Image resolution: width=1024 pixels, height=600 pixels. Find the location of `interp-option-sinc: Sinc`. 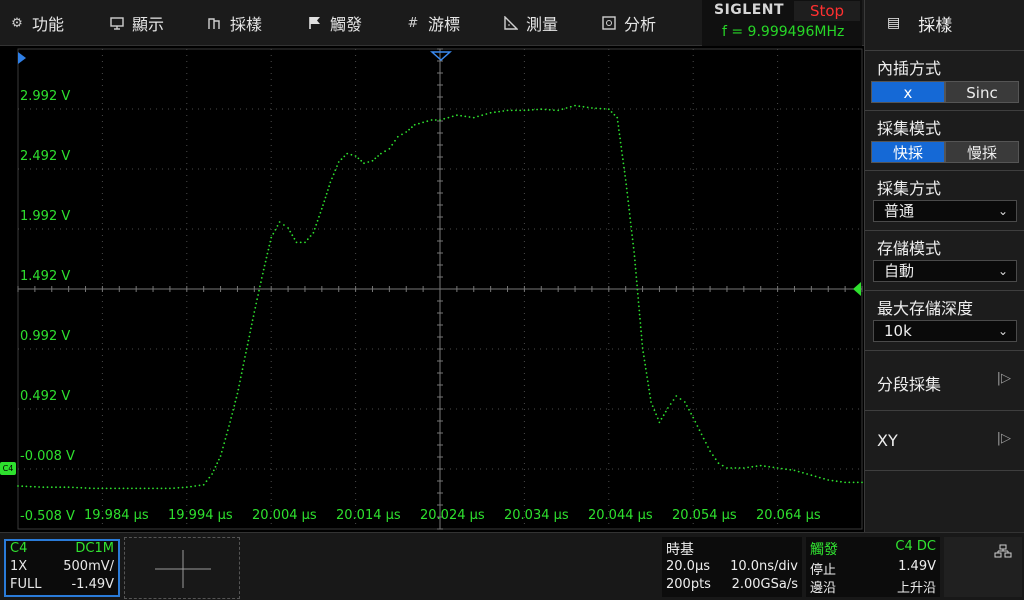

interp-option-sinc: Sinc is located at coordinates (982, 92).